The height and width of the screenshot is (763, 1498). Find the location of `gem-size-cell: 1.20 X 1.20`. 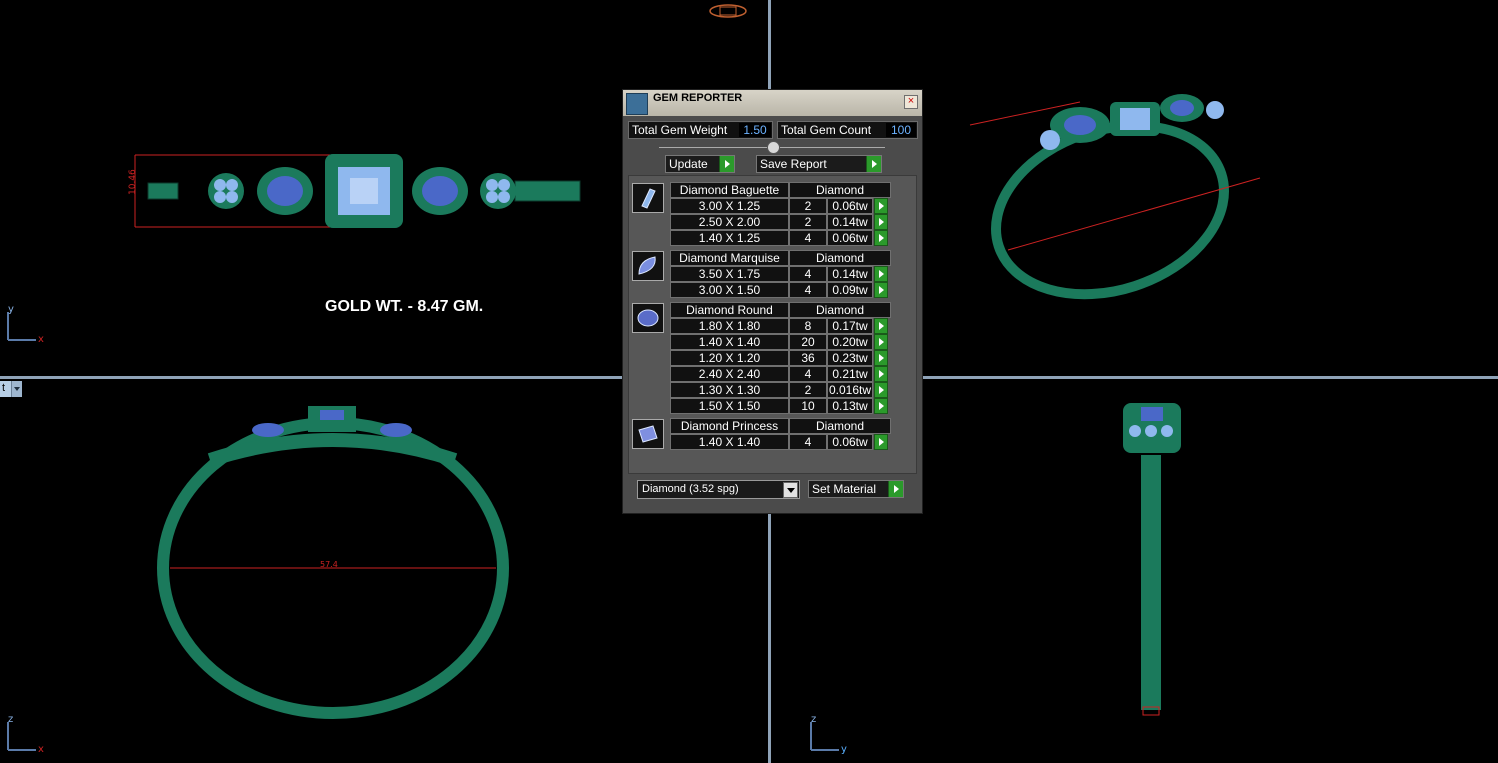

gem-size-cell: 1.20 X 1.20 is located at coordinates (729, 358).